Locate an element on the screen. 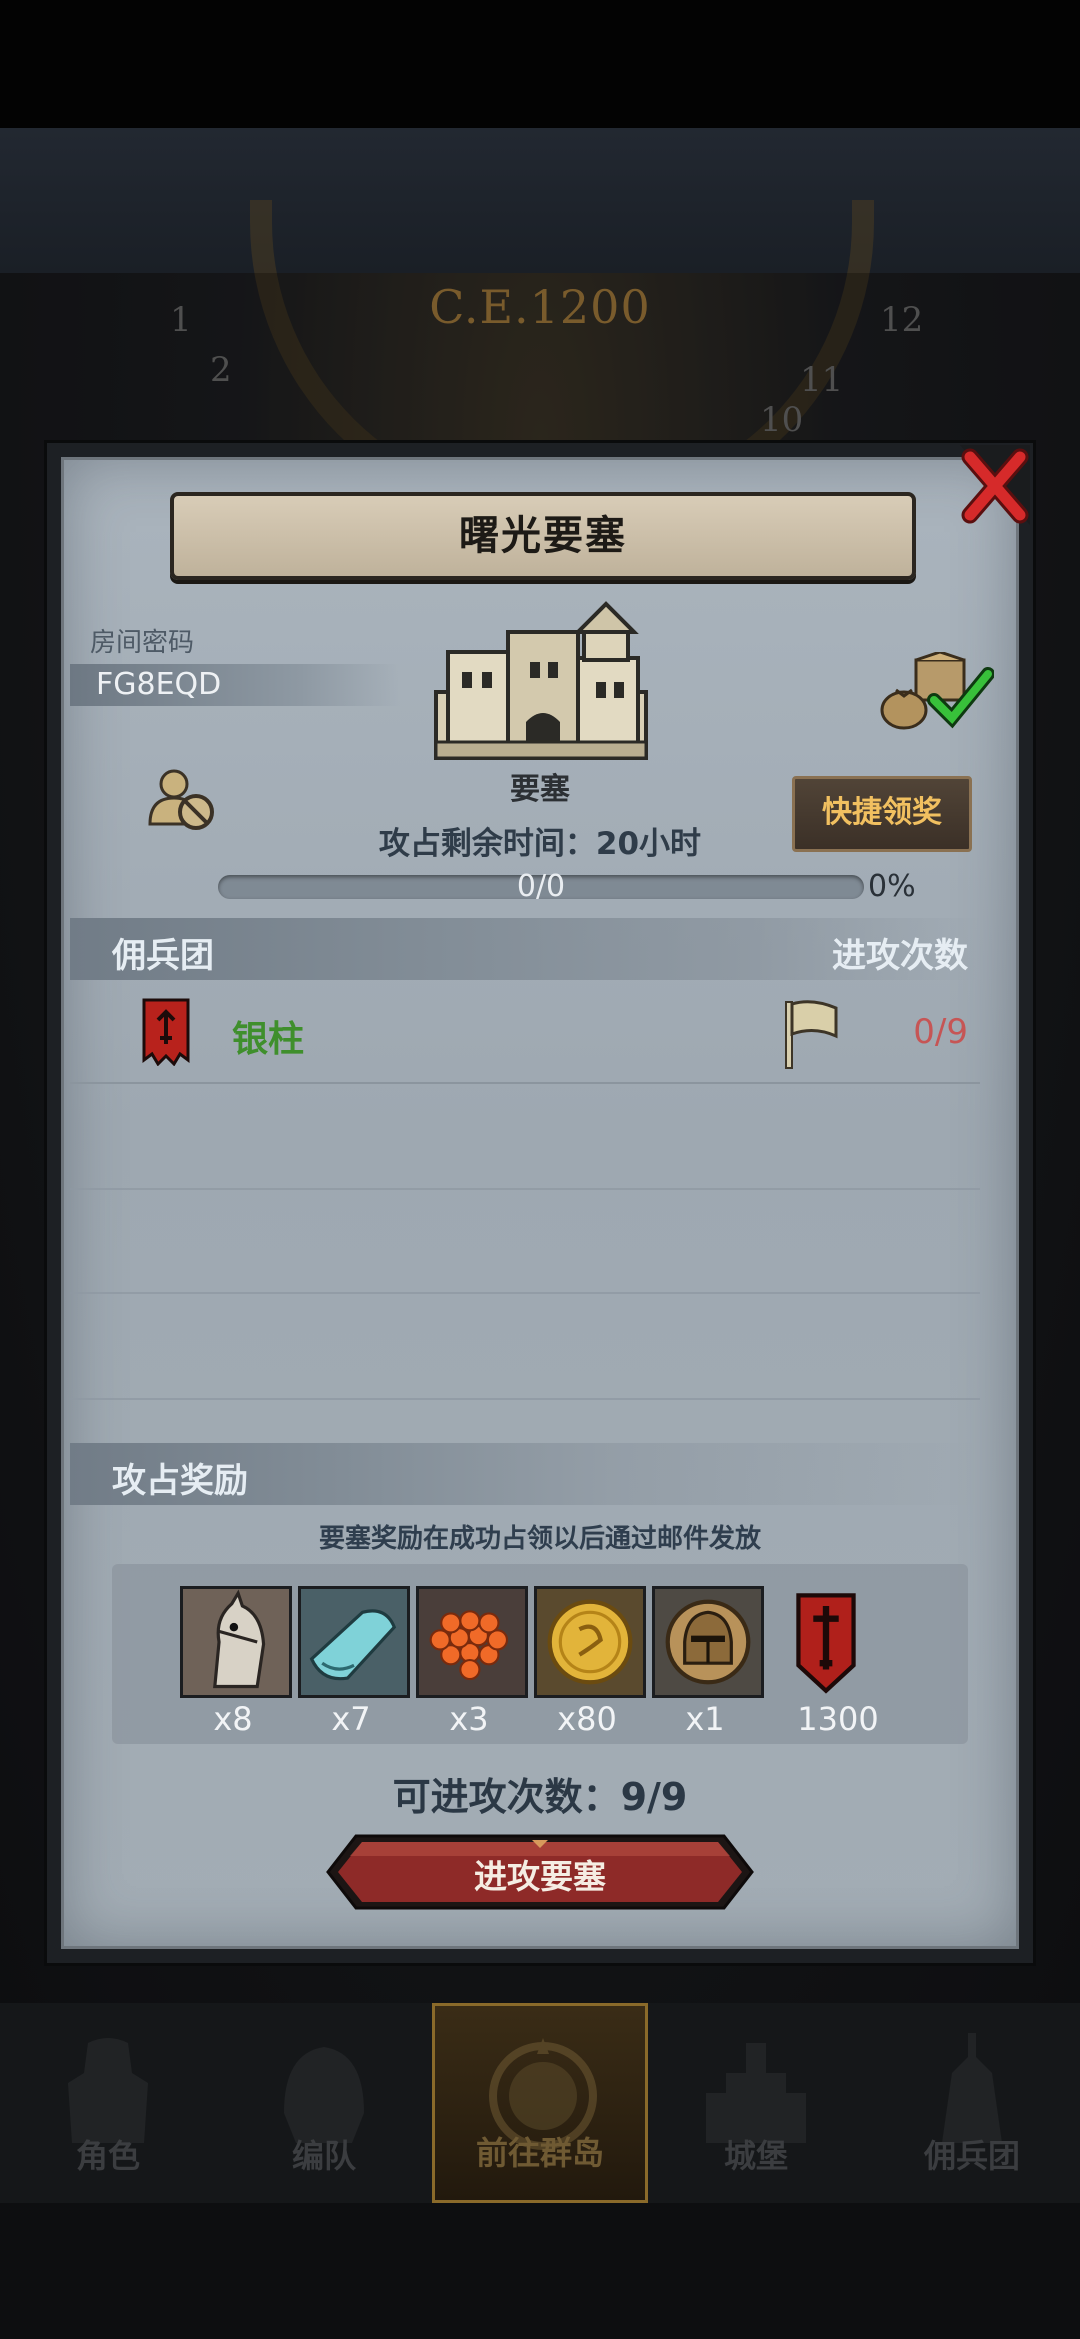  fish-roe-icon is located at coordinates (472, 1642).